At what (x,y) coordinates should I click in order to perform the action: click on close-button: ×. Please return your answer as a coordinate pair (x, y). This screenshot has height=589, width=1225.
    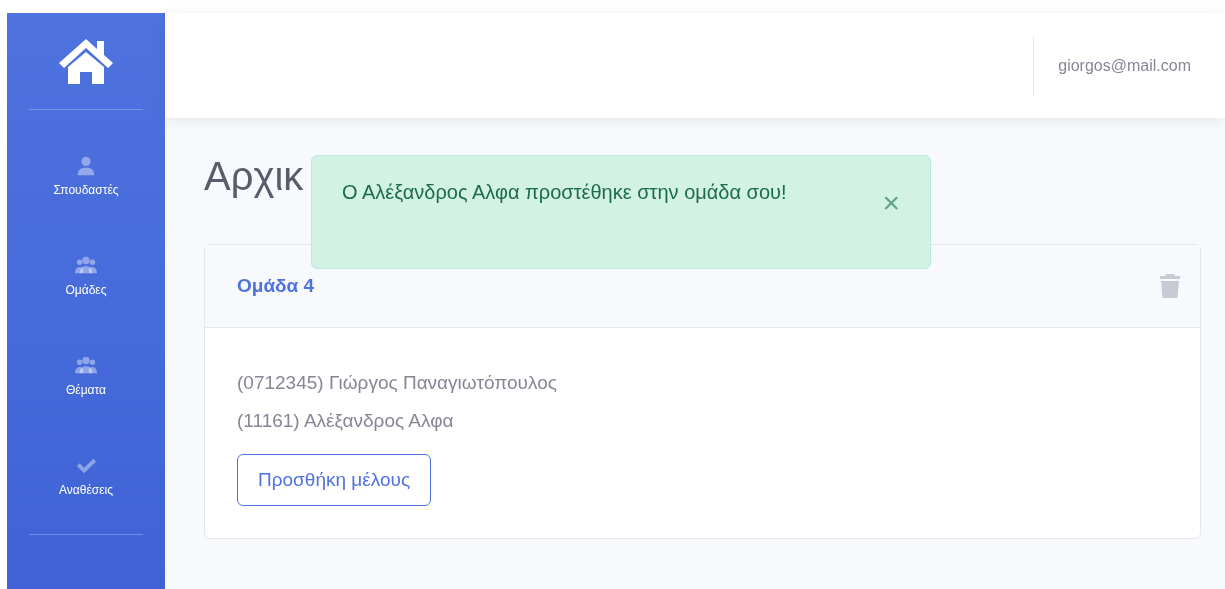
    Looking at the image, I should click on (891, 203).